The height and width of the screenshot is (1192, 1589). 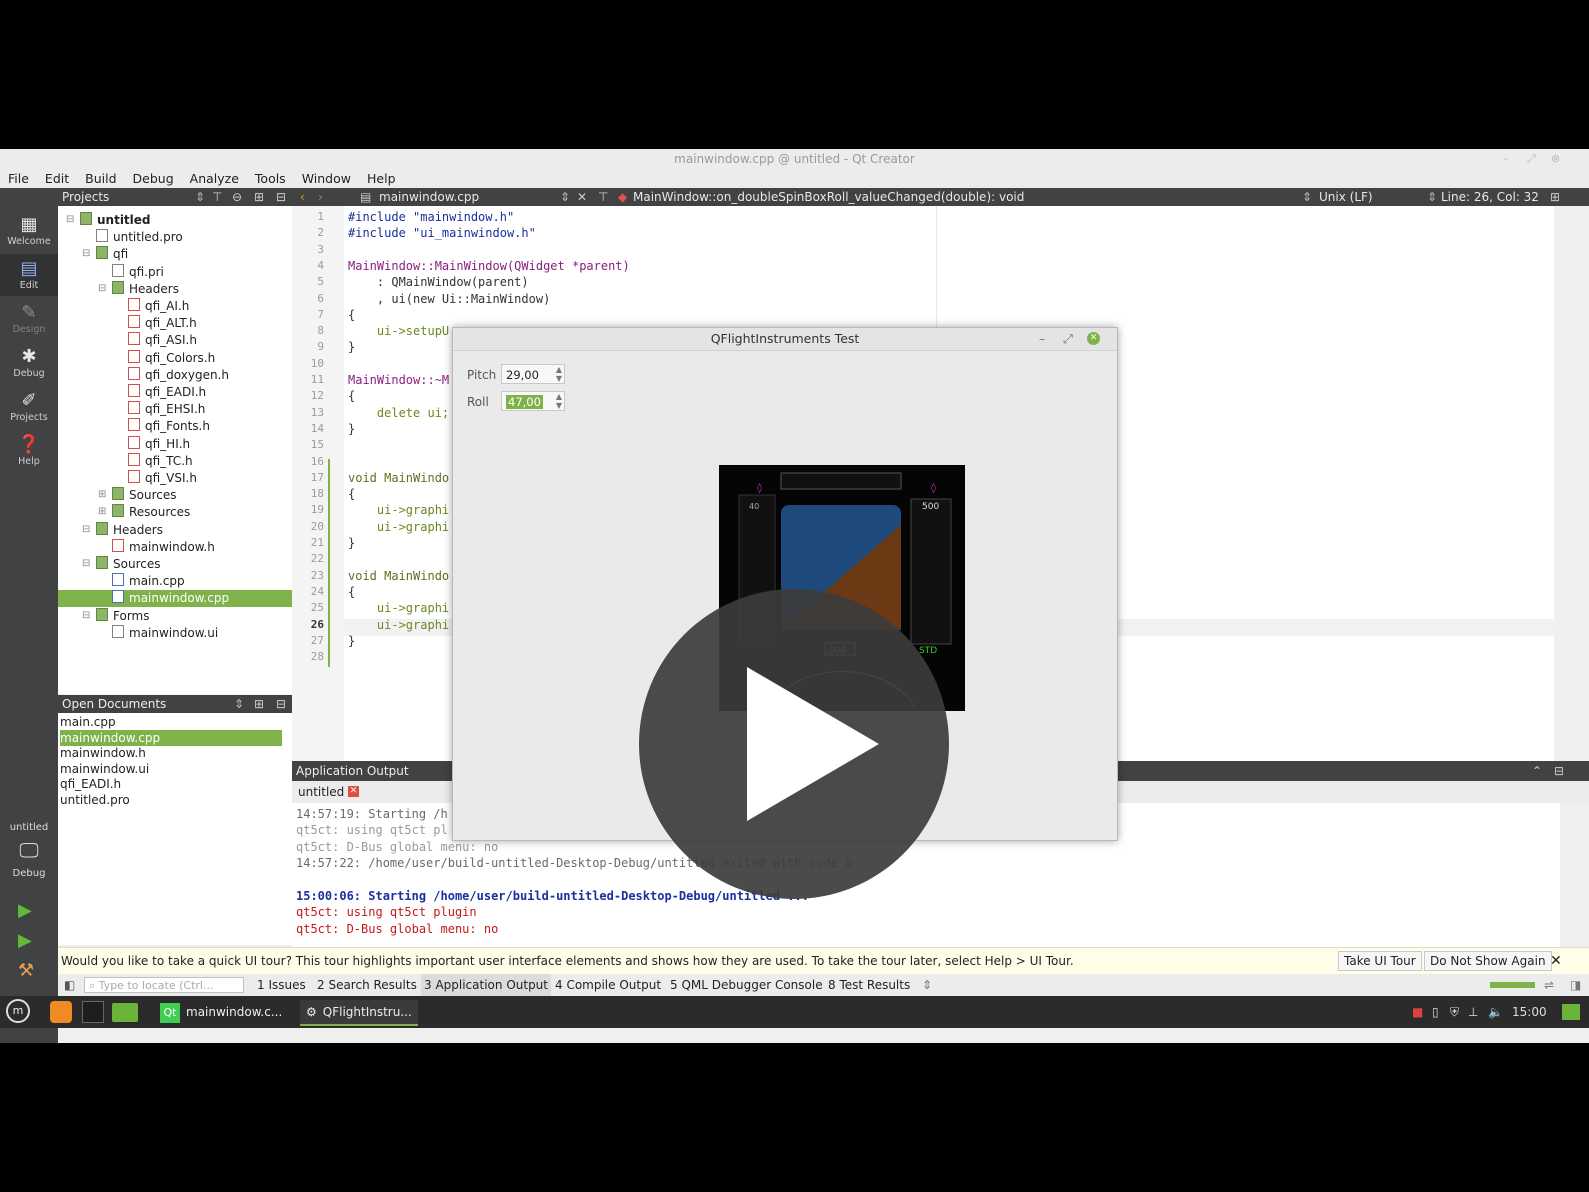 I want to click on tab-search-results: 2 Search Results, so click(x=367, y=985).